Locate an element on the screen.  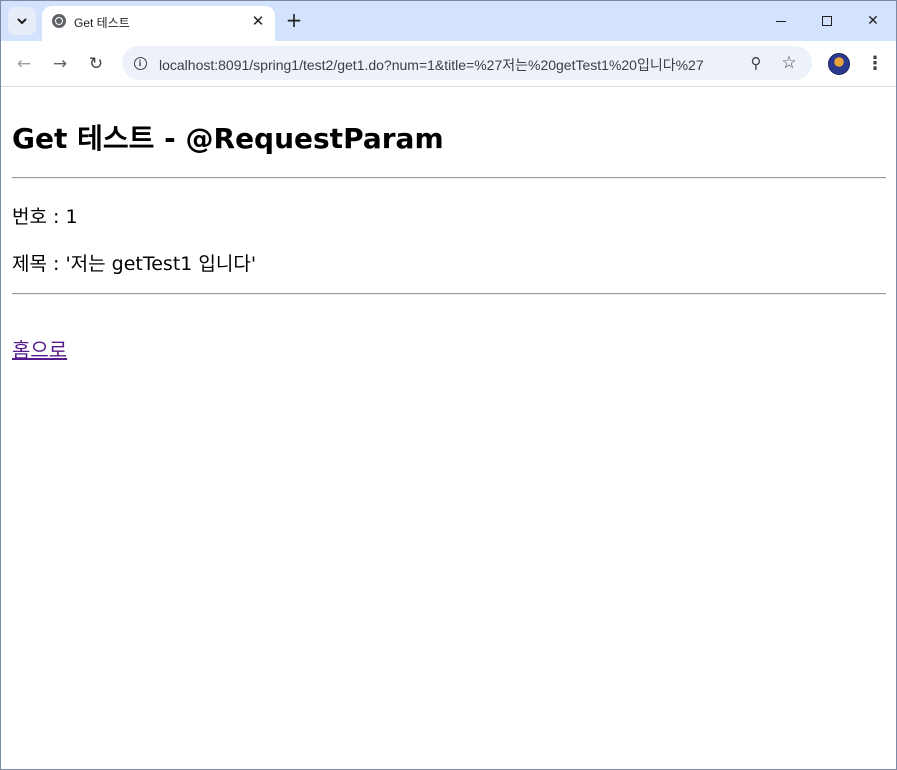
info-icon: i is located at coordinates (140, 63).